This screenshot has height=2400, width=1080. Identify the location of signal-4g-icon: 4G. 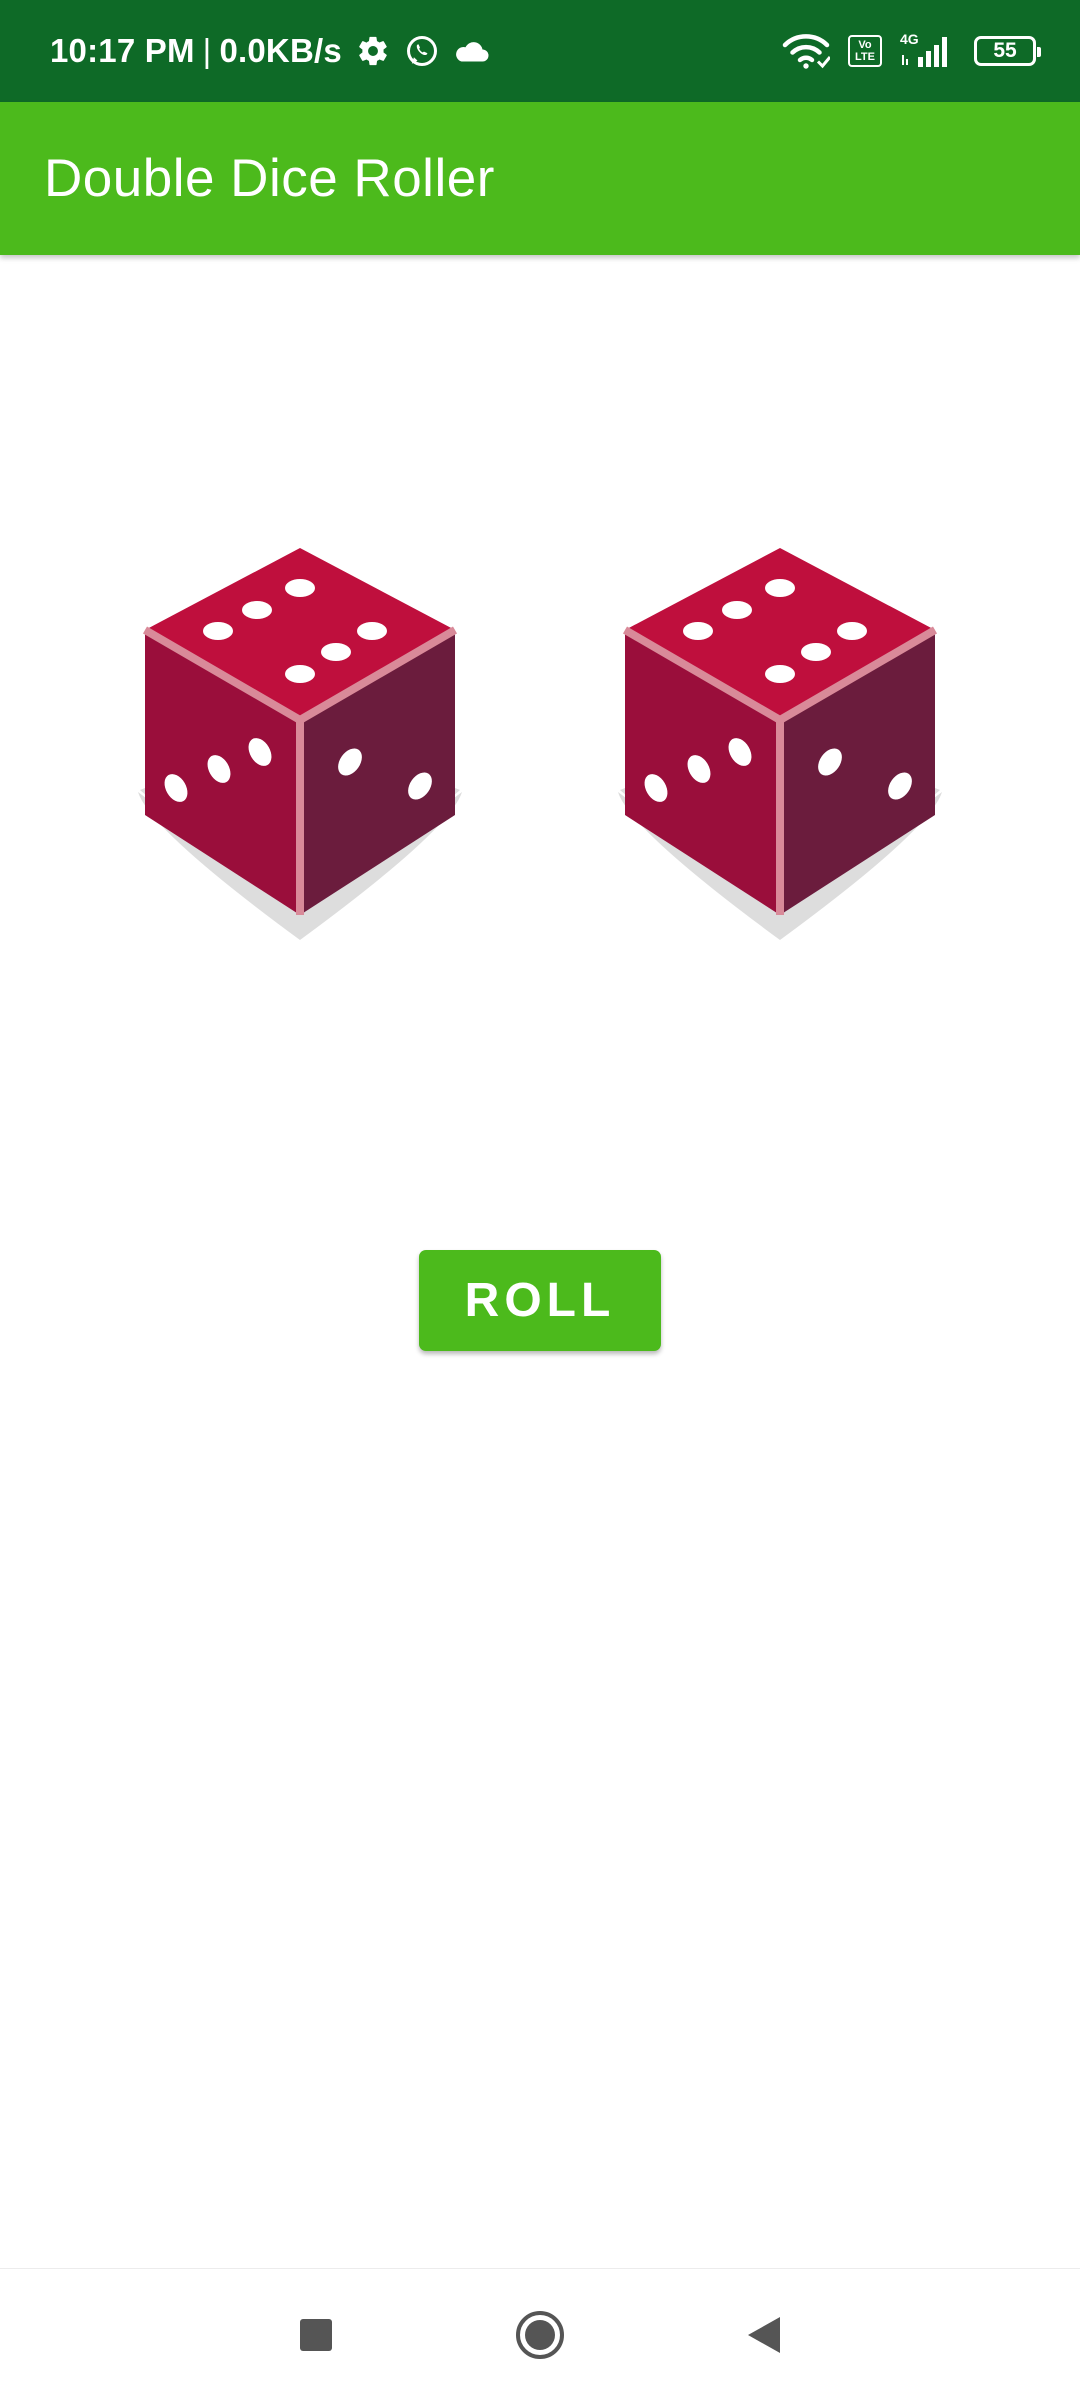
(928, 50).